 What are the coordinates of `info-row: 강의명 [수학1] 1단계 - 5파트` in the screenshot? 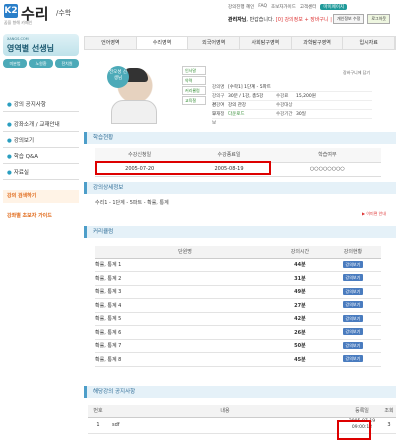 It's located at (292, 87).